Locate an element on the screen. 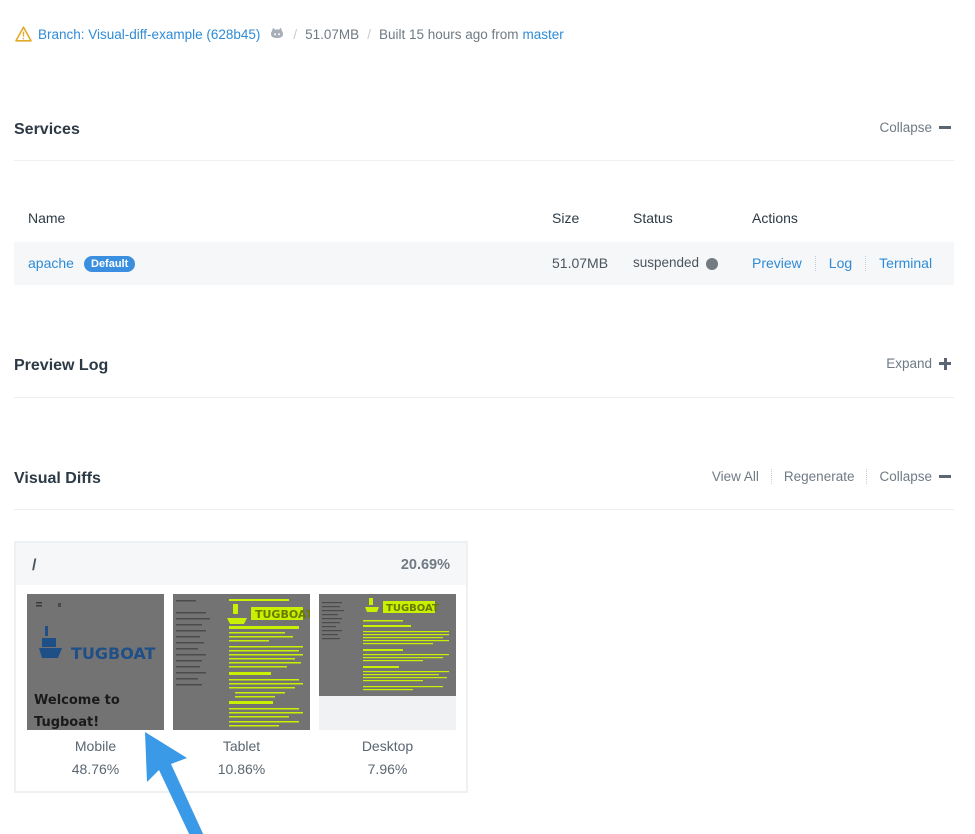 The width and height of the screenshot is (975, 834). tablet-screenshot-graphic: TUGBOAT is located at coordinates (241, 662).